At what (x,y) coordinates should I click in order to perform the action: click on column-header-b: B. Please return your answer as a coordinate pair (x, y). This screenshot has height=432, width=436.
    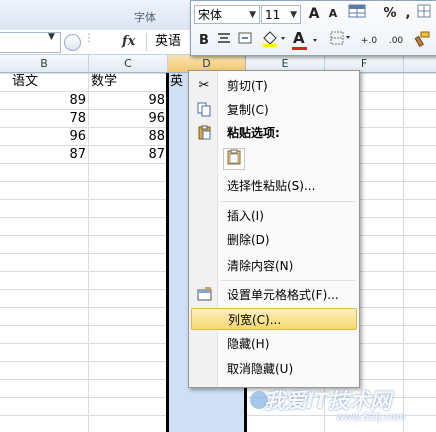
    Looking at the image, I should click on (44, 63).